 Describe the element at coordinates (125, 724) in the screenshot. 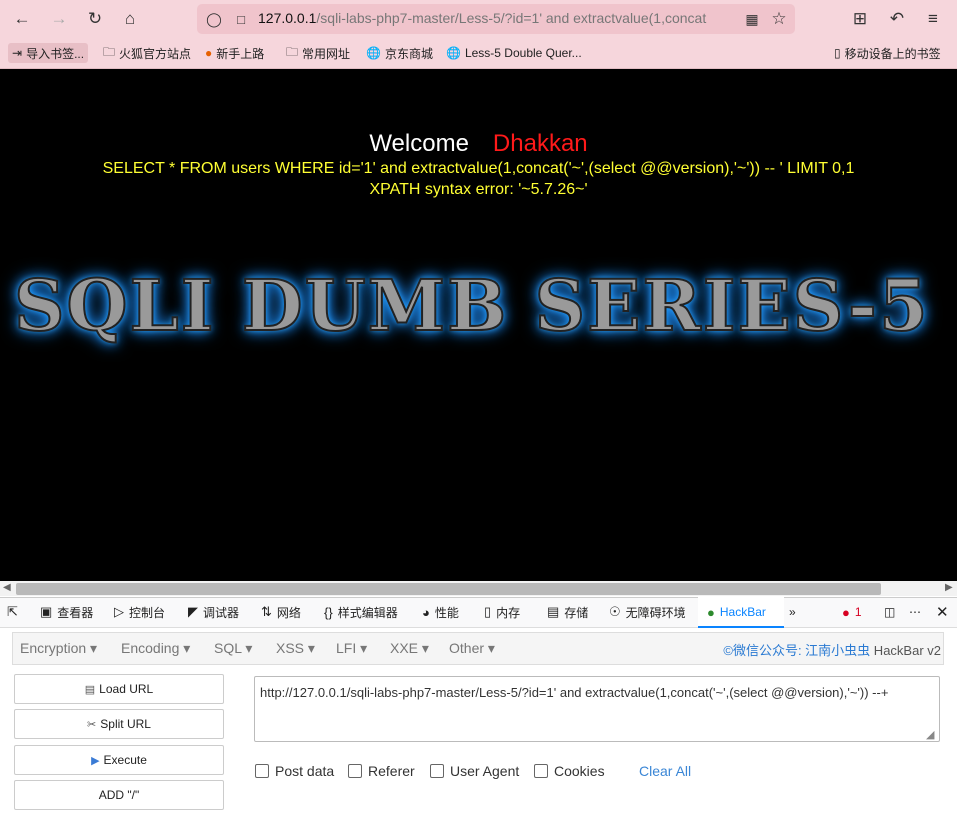

I see `button-label: Split URL` at that location.